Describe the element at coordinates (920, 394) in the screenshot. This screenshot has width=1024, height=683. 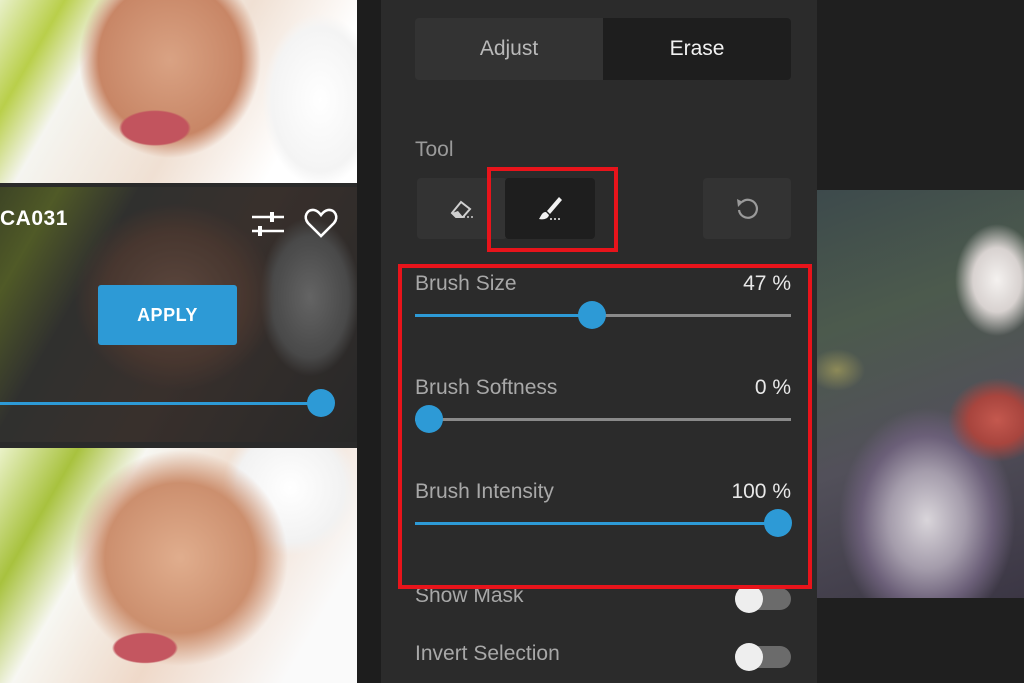
I see `canvas-preview-image` at that location.